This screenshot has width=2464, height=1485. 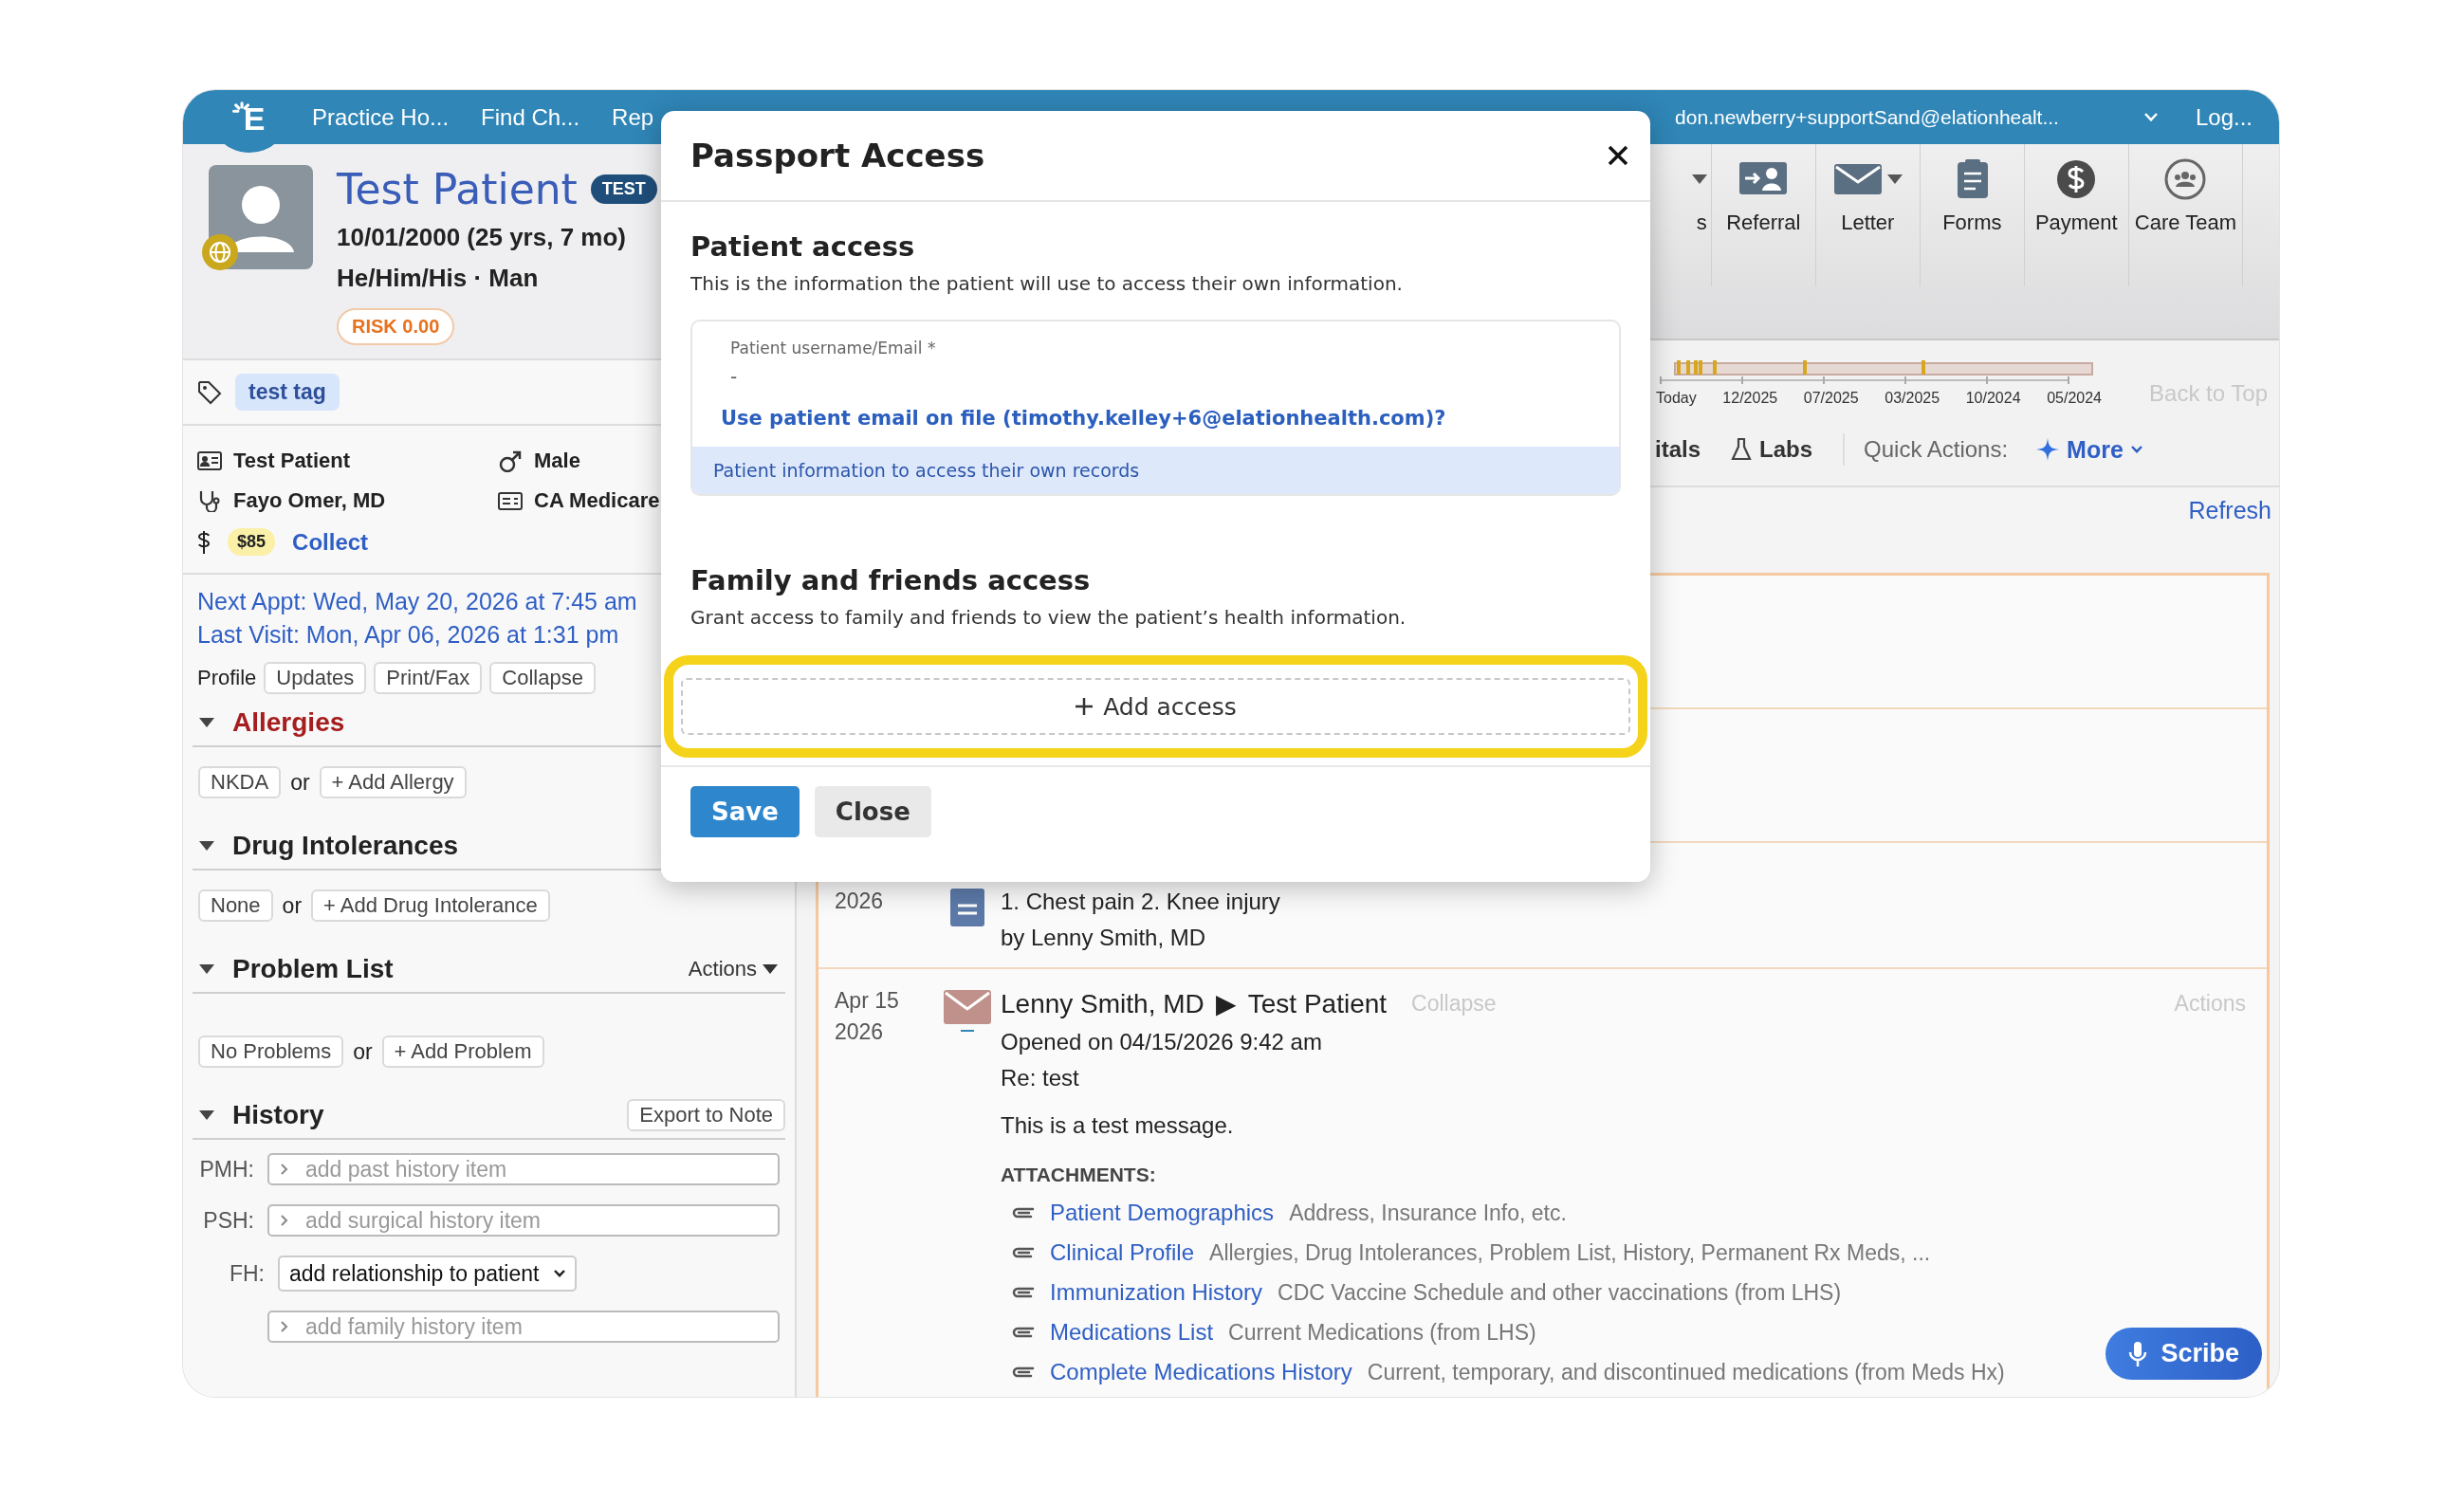 I want to click on option-button: + Add Drug Intolerance, so click(x=430, y=905).